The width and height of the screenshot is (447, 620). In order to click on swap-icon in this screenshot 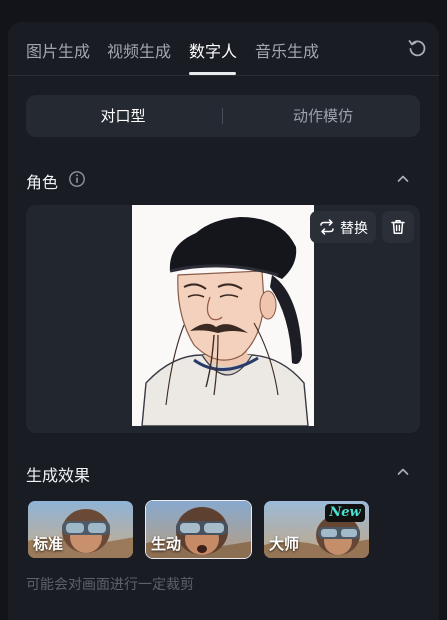, I will do `click(327, 227)`.